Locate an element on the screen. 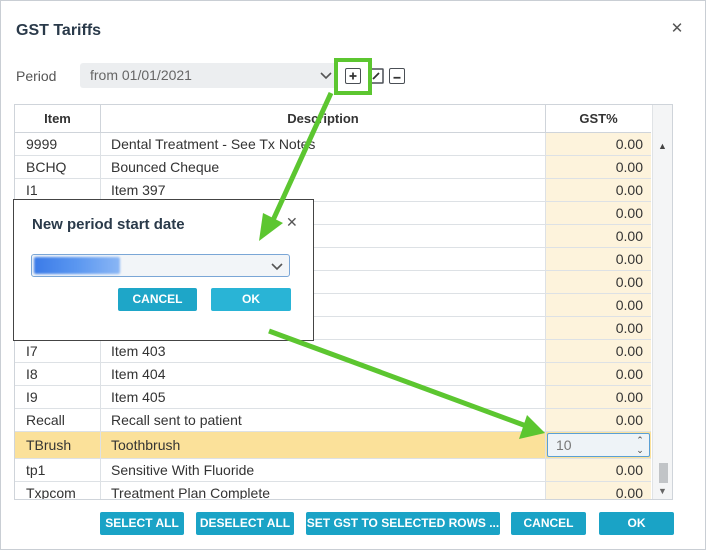  row-item-code: I1 is located at coordinates (58, 190).